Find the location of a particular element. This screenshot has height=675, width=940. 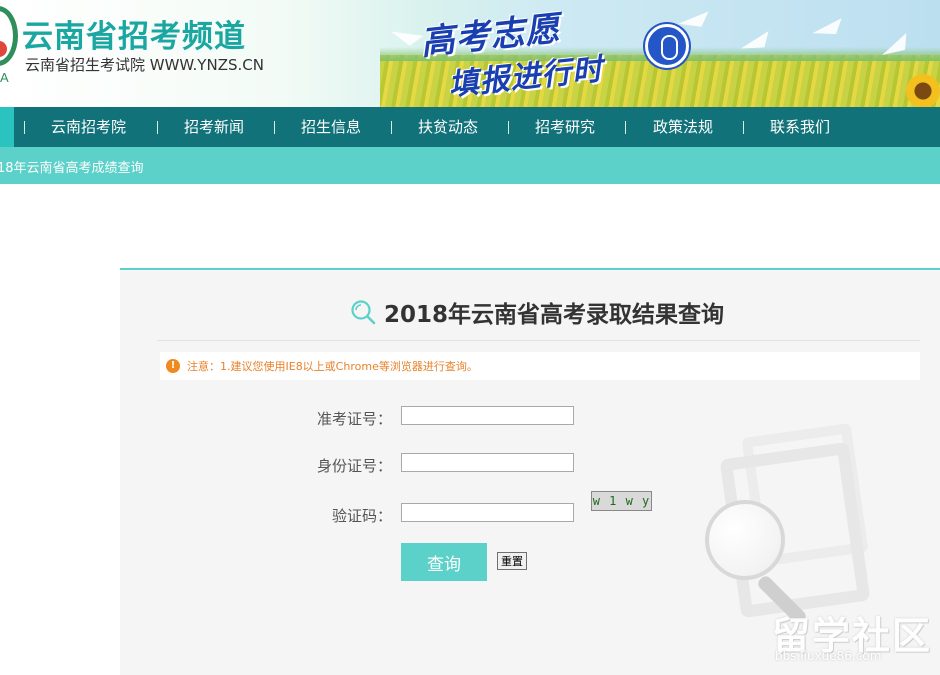

nav-item-poverty-relief: 扶贫动态 is located at coordinates (448, 127).